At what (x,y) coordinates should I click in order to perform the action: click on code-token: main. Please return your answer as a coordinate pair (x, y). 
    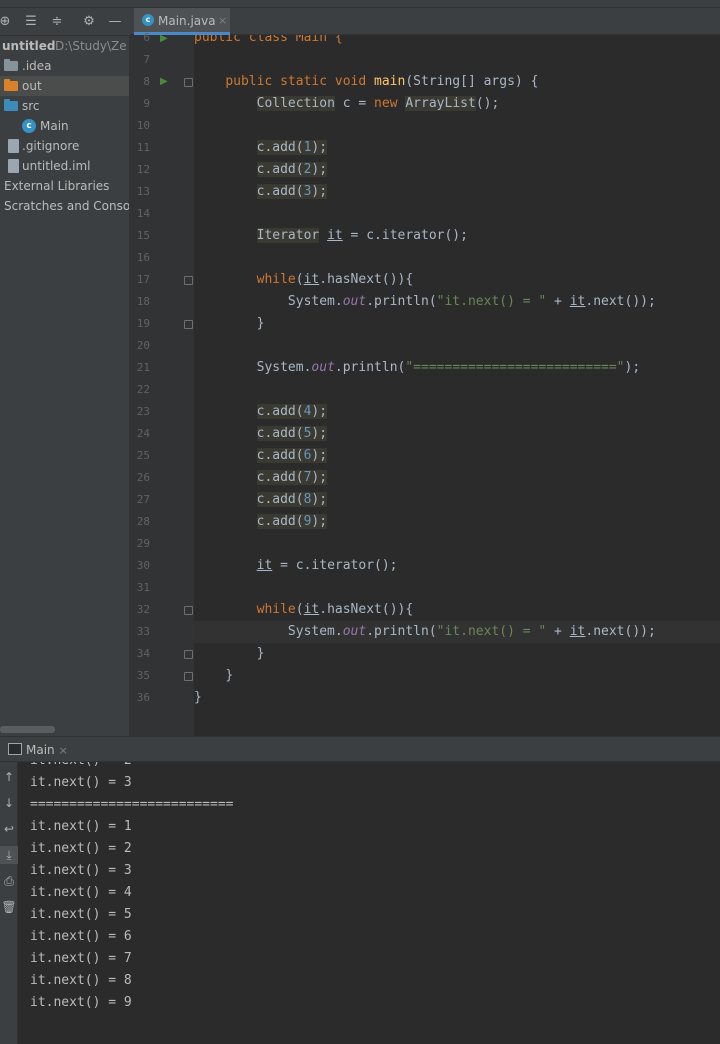
    Looking at the image, I should click on (390, 81).